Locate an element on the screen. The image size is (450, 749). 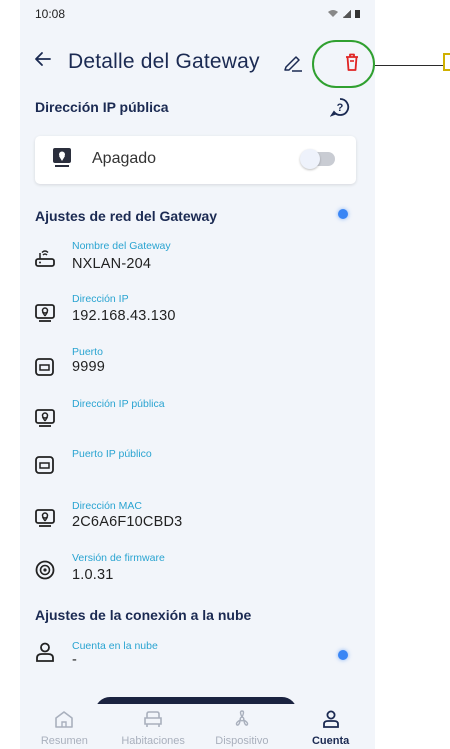
status-icons is located at coordinates (344, 14).